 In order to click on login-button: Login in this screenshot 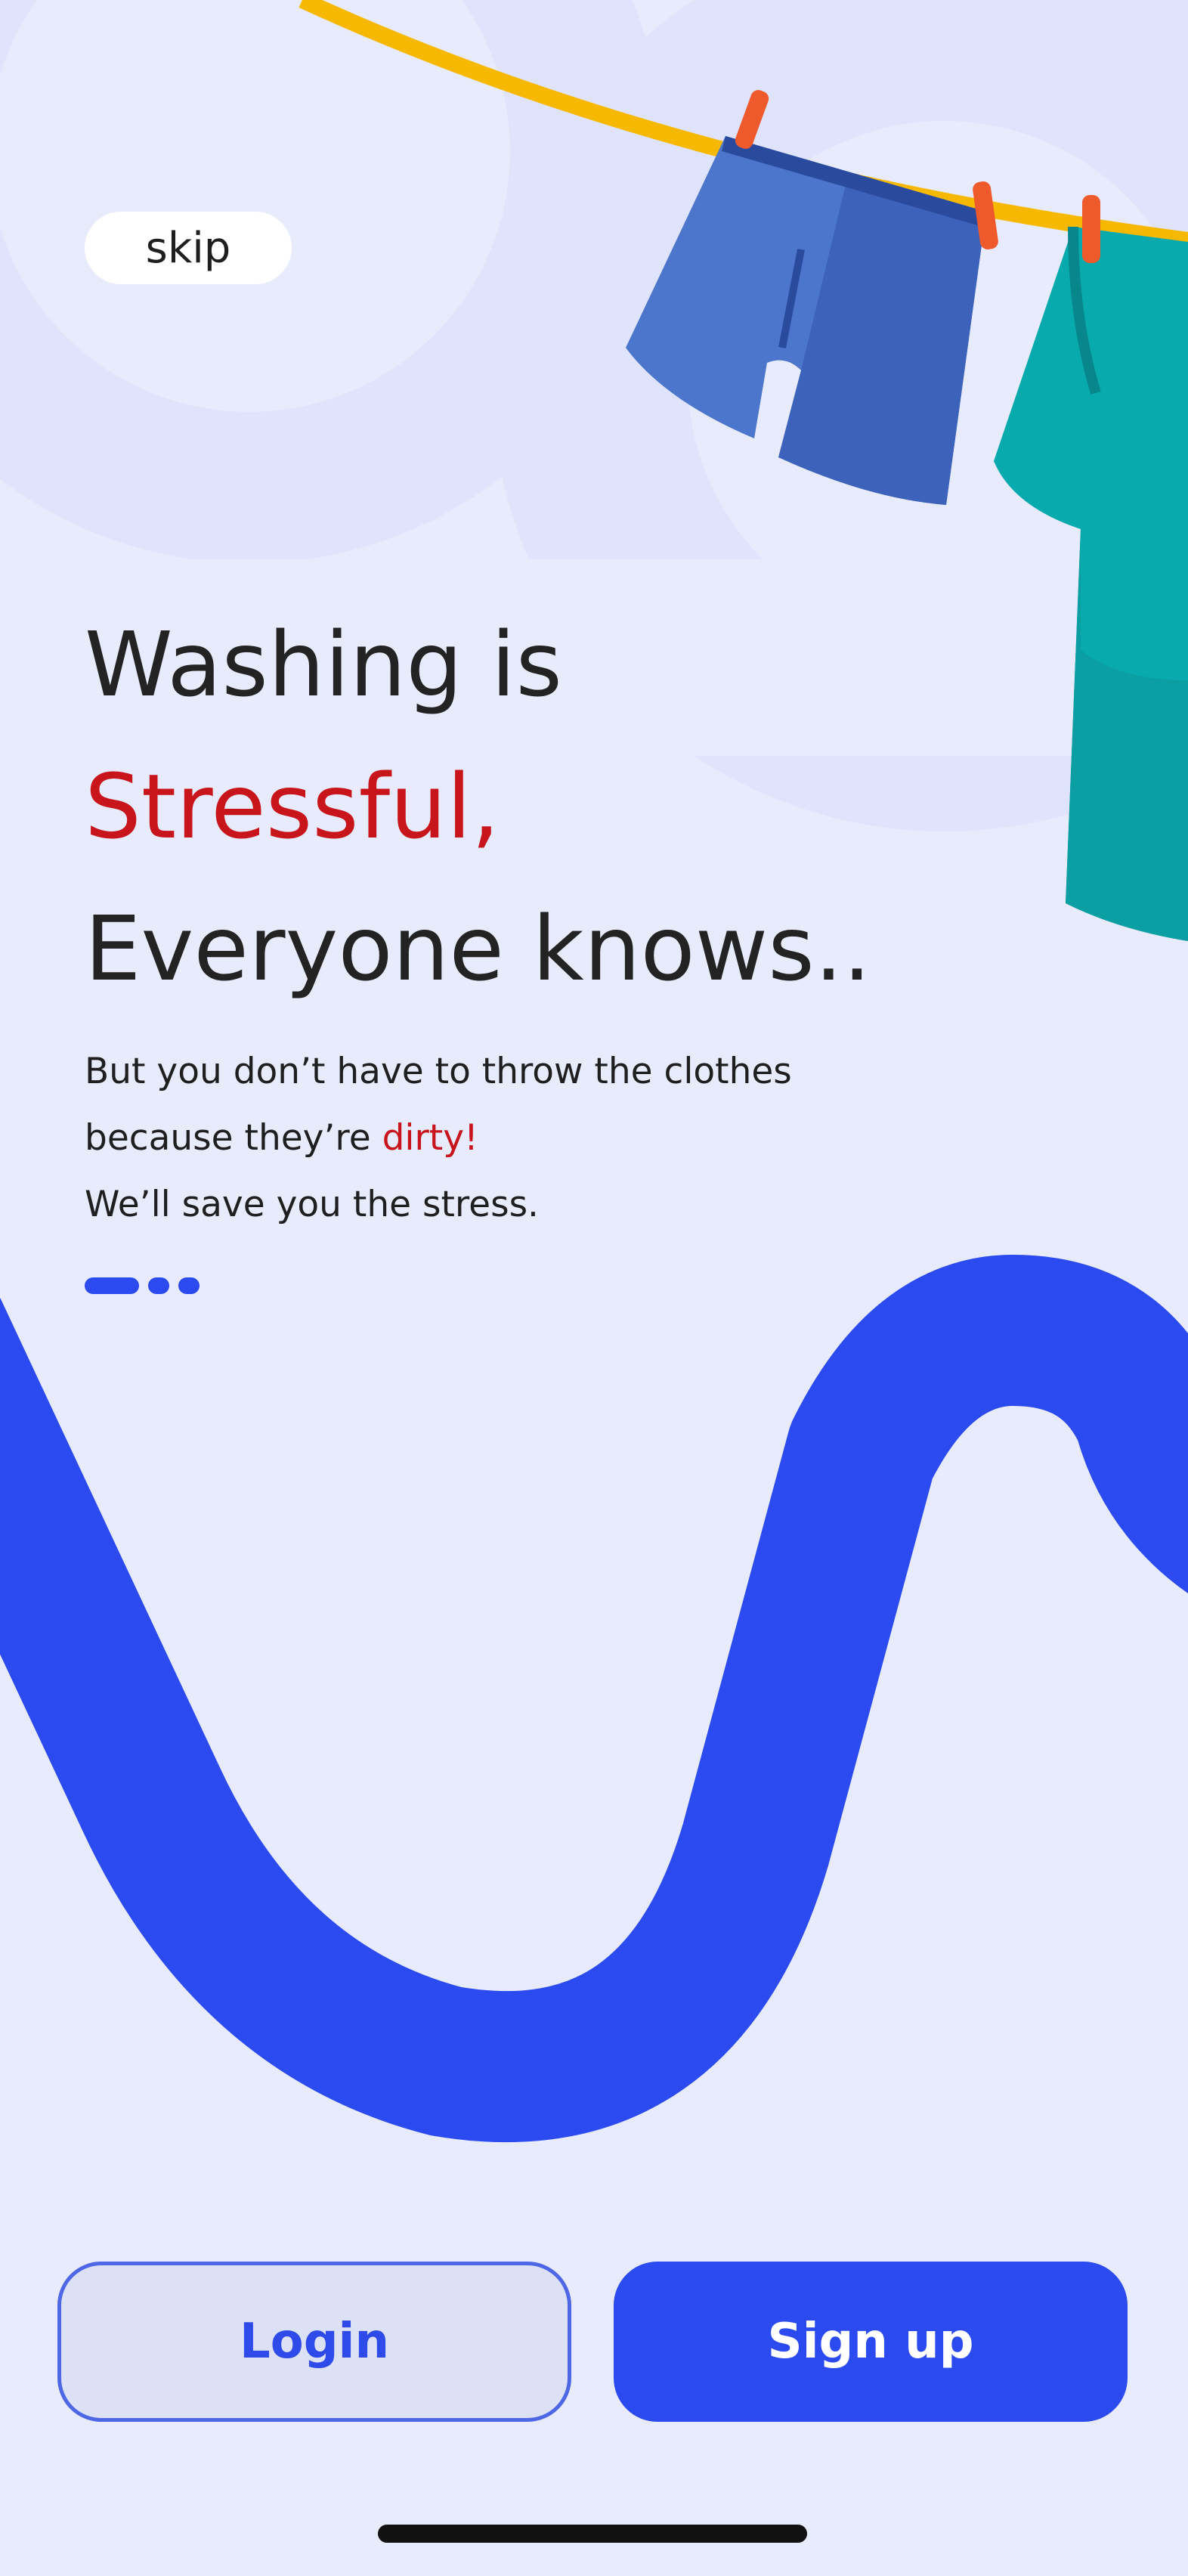, I will do `click(314, 2342)`.